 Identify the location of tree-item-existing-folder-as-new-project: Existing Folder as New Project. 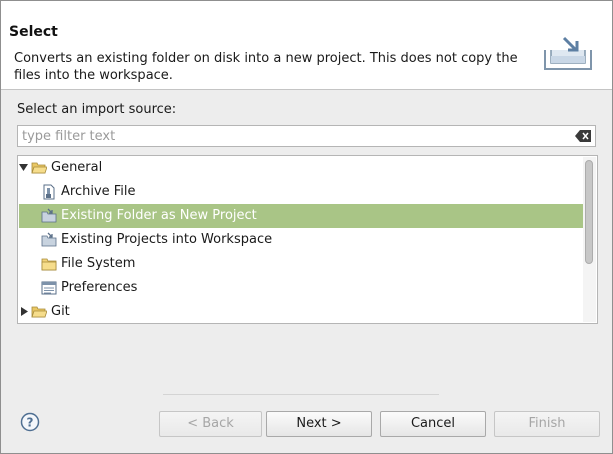
(301, 216).